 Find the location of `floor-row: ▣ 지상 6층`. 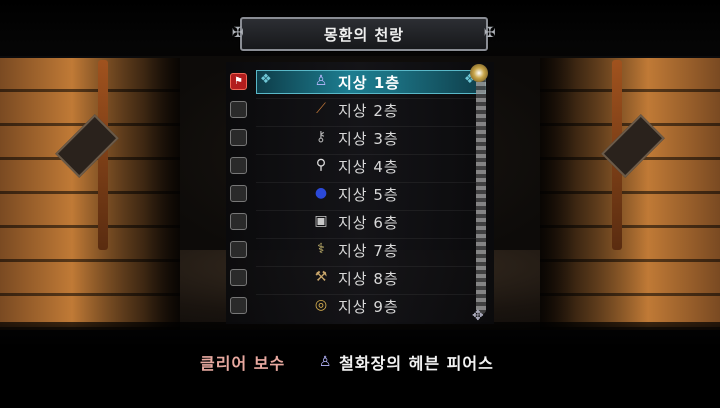

floor-row: ▣ 지상 6층 is located at coordinates (355, 221).